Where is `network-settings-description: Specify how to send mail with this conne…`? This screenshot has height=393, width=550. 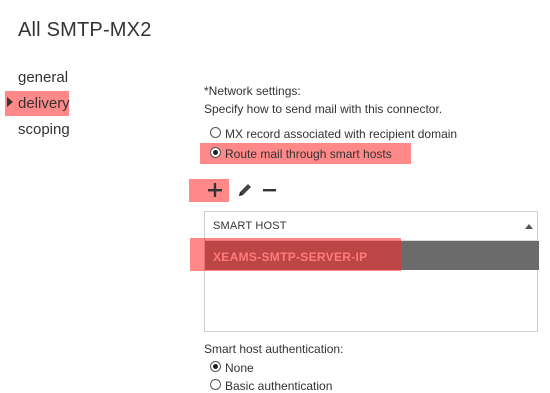 network-settings-description: Specify how to send mail with this conne… is located at coordinates (323, 109).